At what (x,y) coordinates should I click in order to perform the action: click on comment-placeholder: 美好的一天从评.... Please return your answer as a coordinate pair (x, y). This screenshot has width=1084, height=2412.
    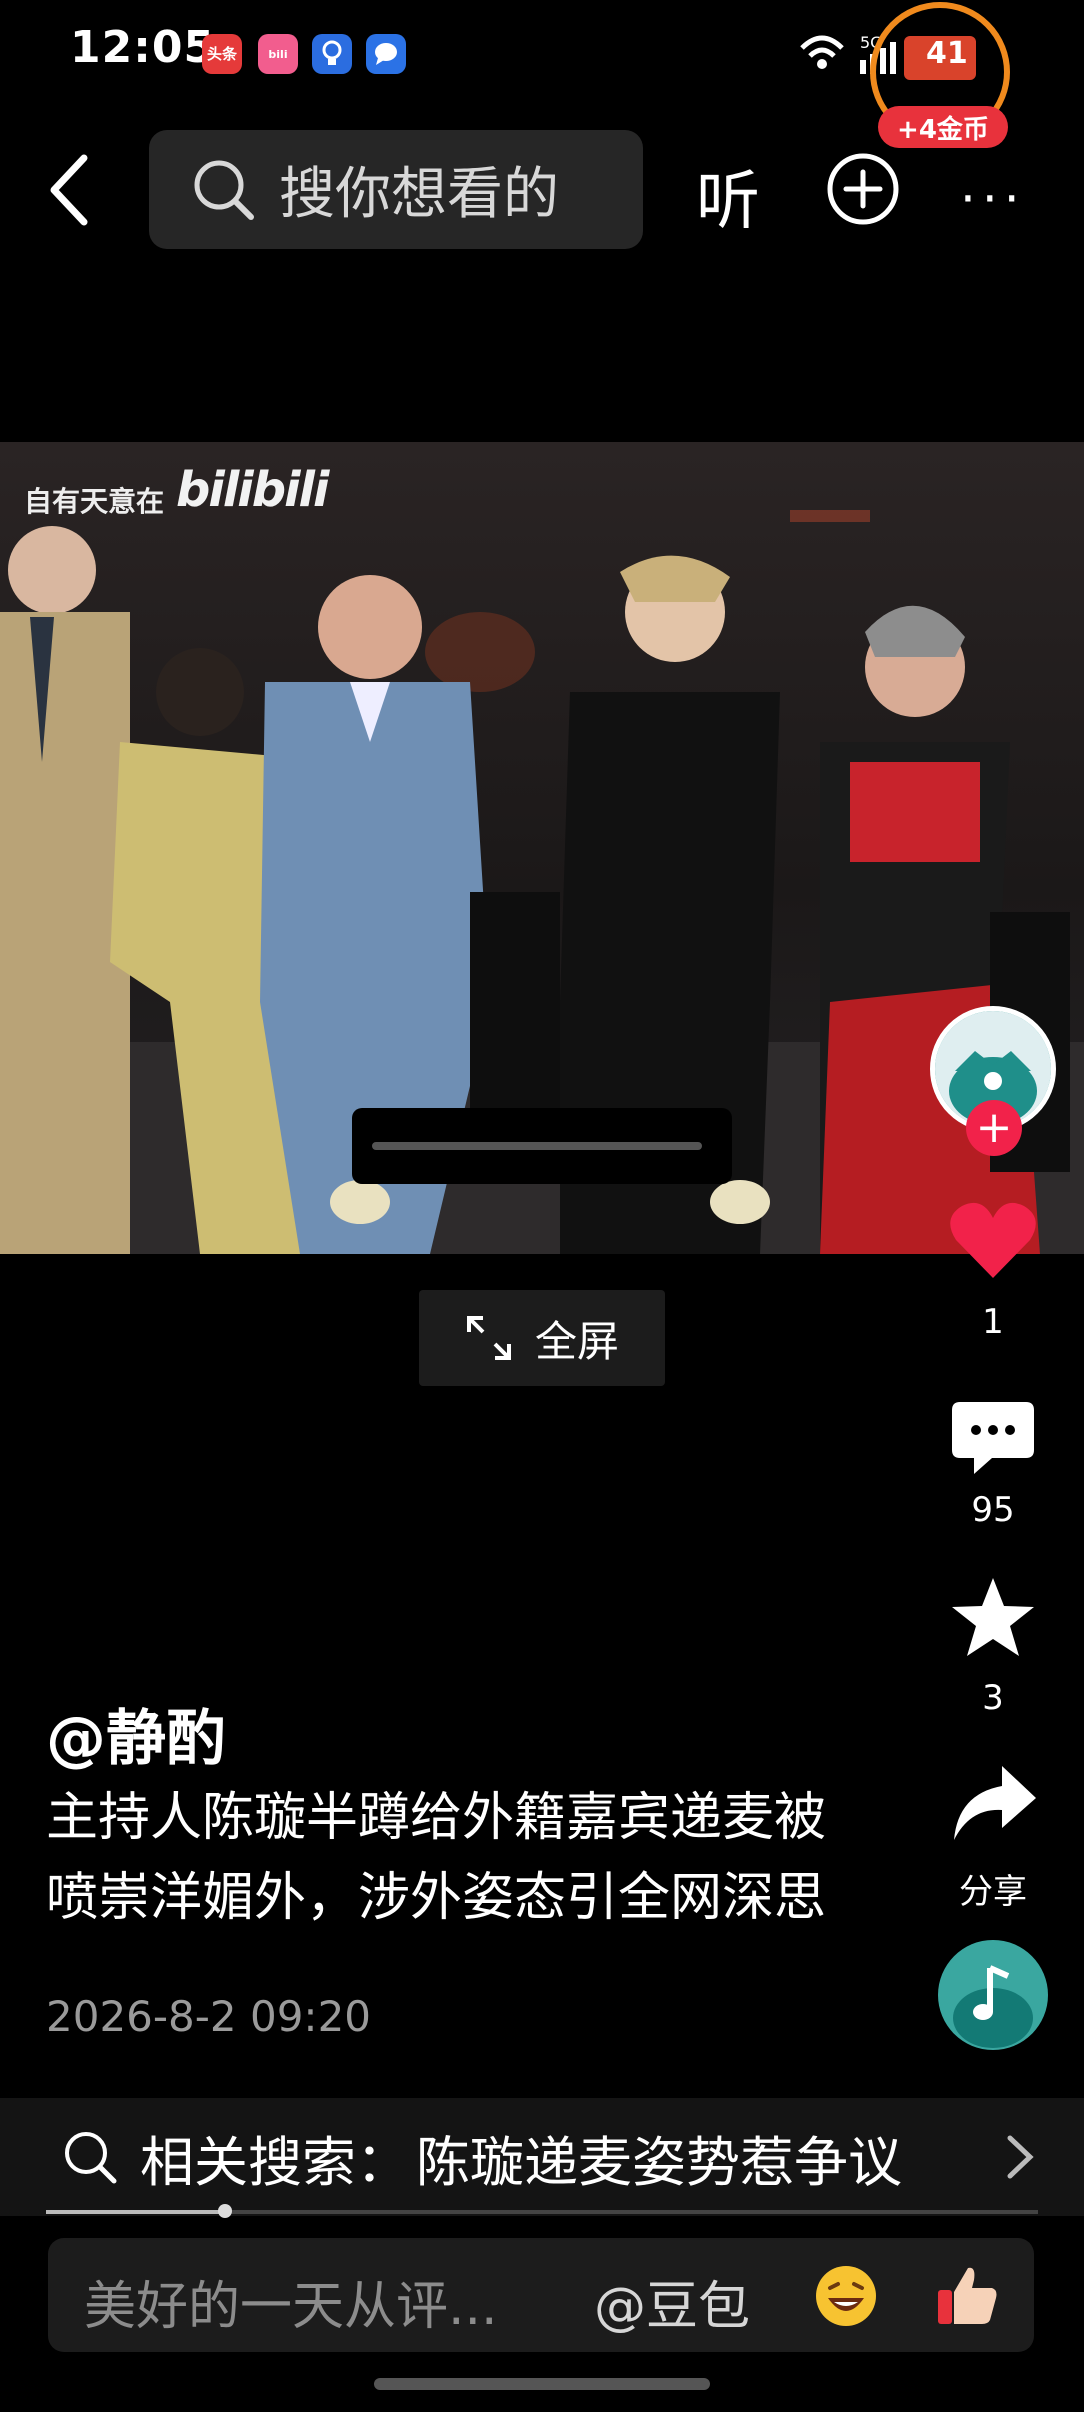
    Looking at the image, I should click on (291, 2307).